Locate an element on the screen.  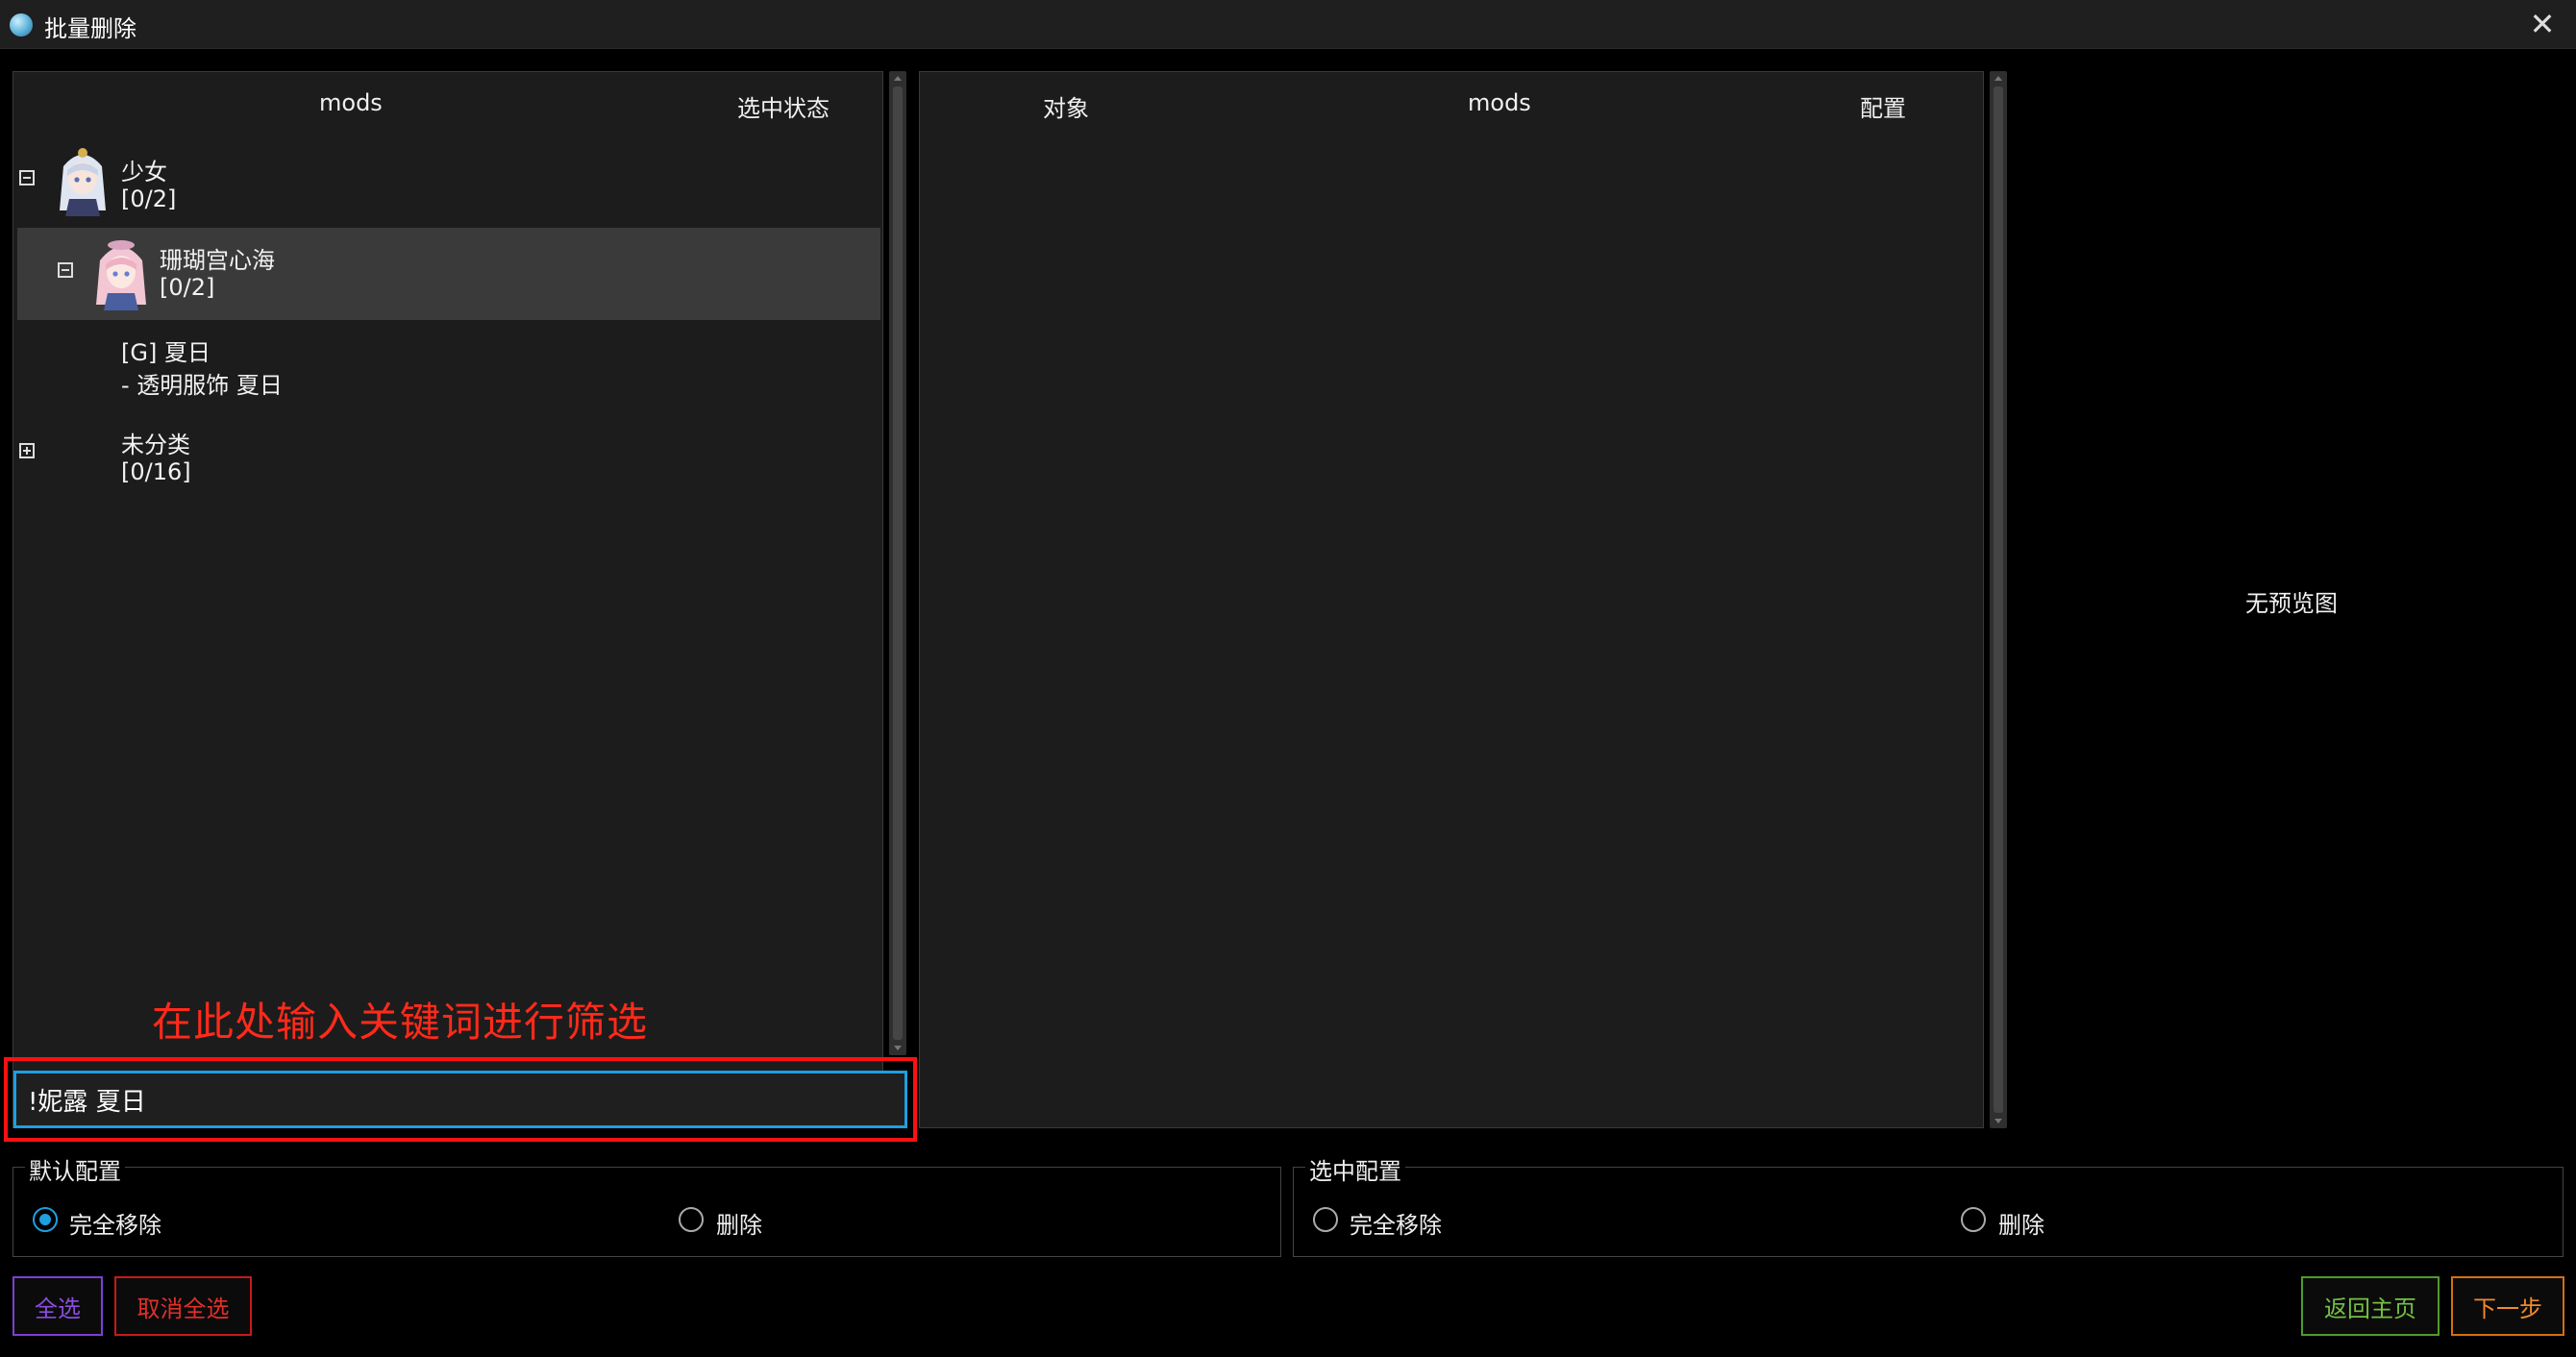
radio-selected-full-remove is located at coordinates (1325, 1219).